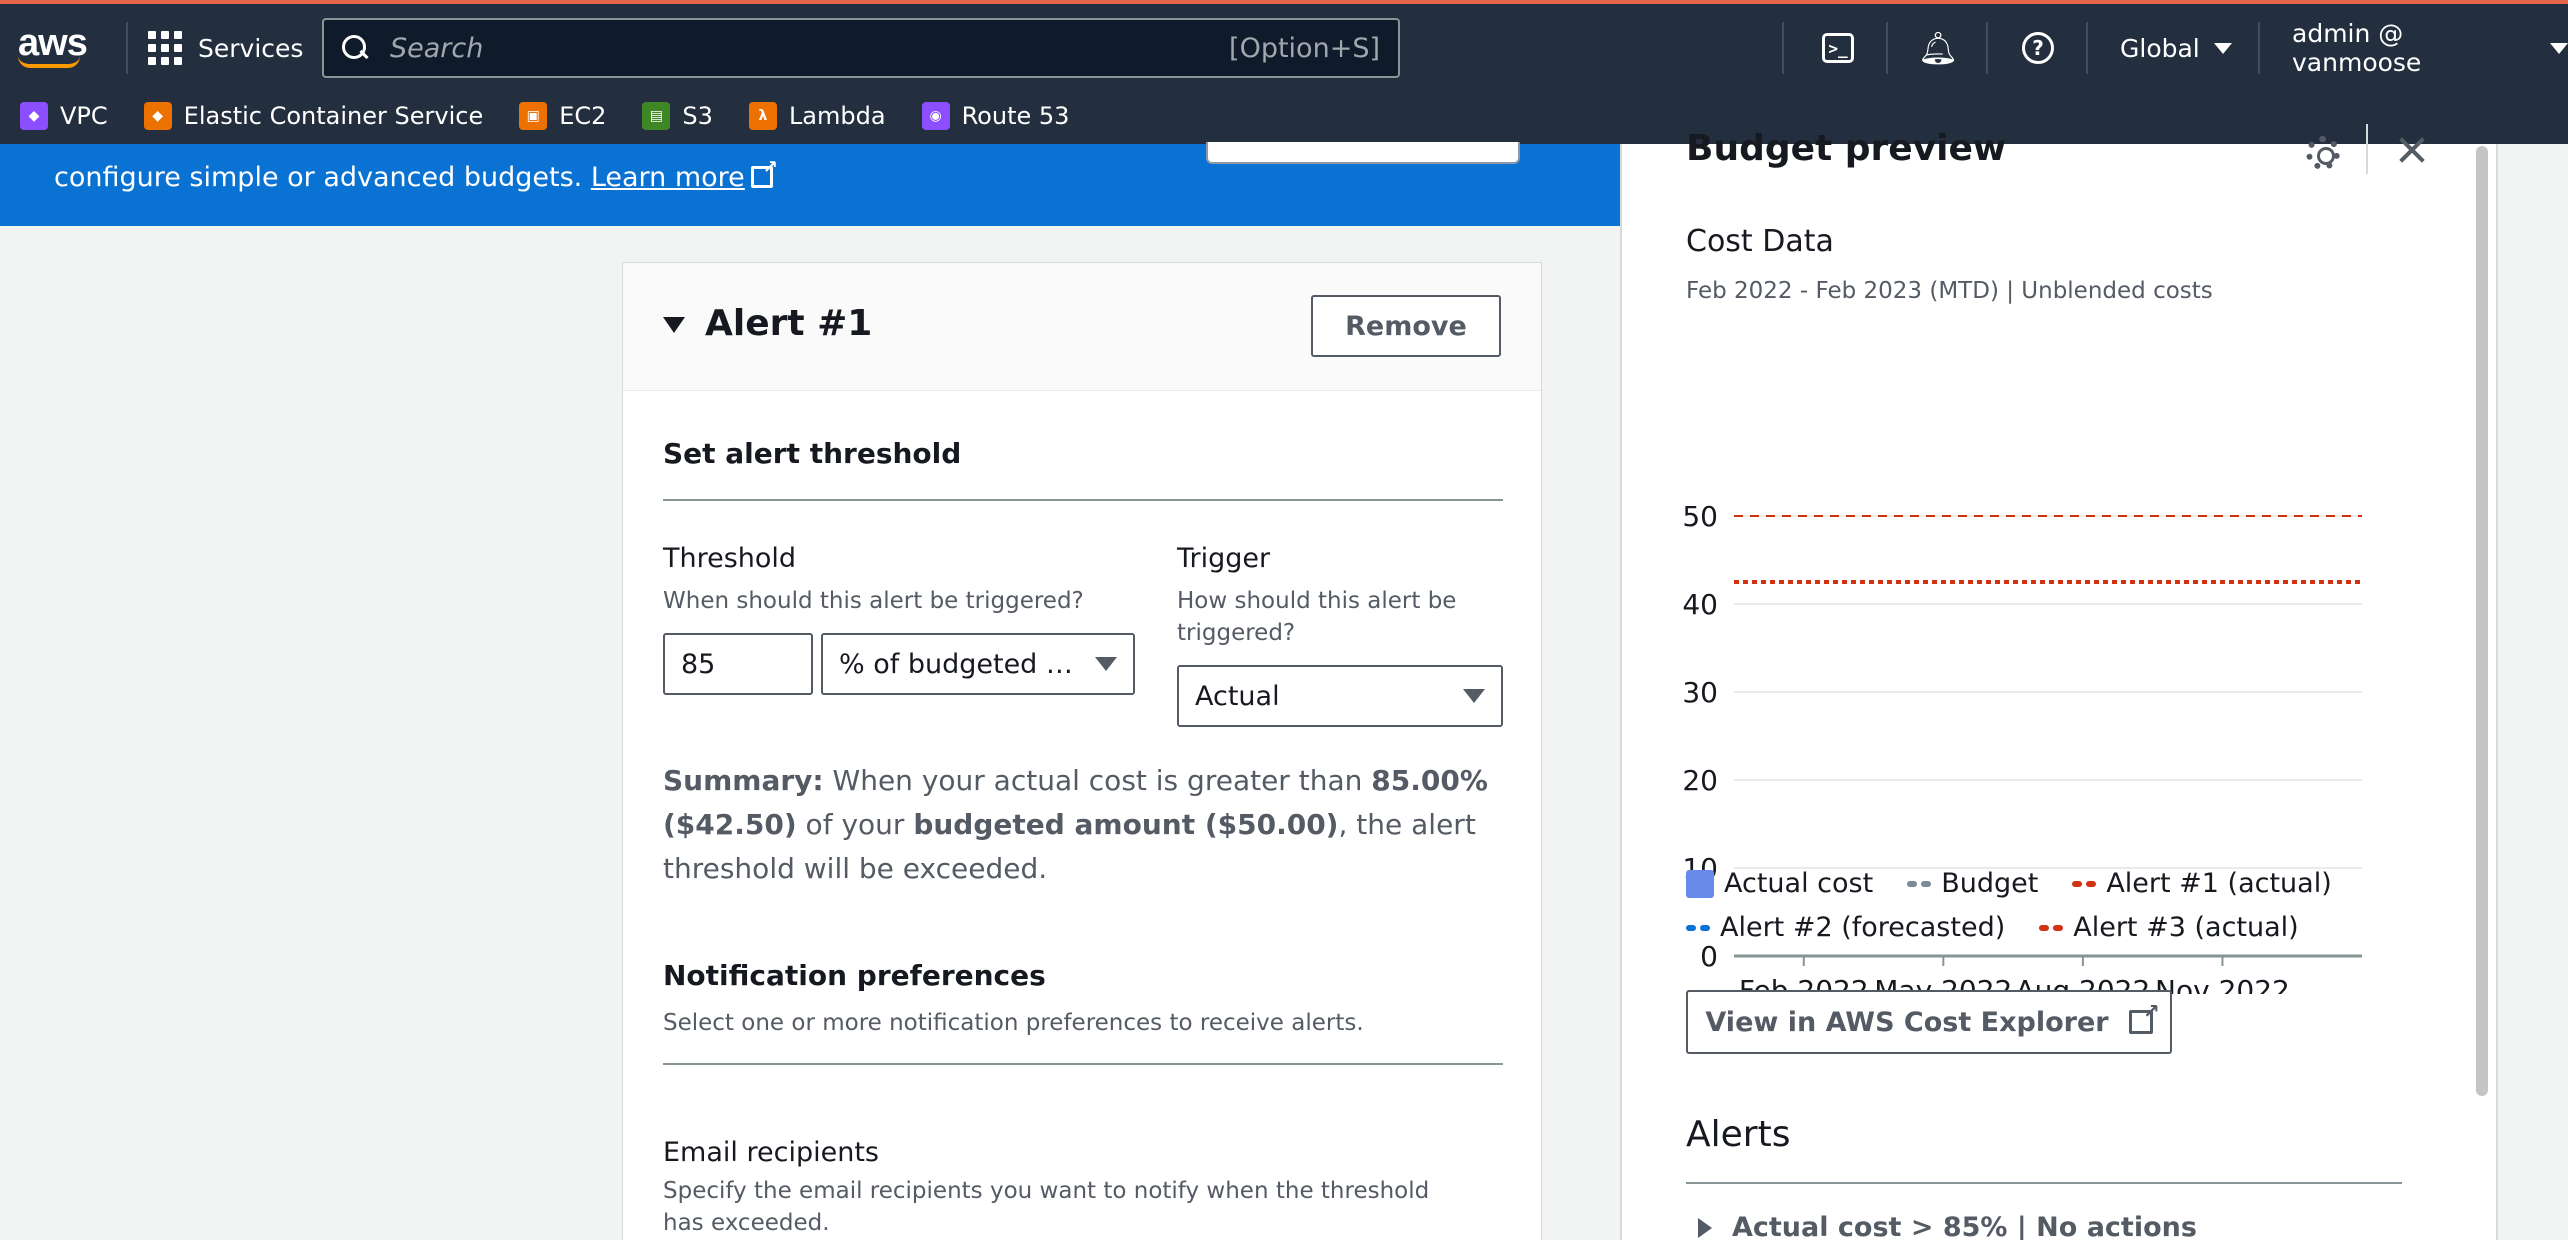 Image resolution: width=2568 pixels, height=1240 pixels. What do you see at coordinates (1317, 617) in the screenshot?
I see `trigger-description: How should this alert be triggered?` at bounding box center [1317, 617].